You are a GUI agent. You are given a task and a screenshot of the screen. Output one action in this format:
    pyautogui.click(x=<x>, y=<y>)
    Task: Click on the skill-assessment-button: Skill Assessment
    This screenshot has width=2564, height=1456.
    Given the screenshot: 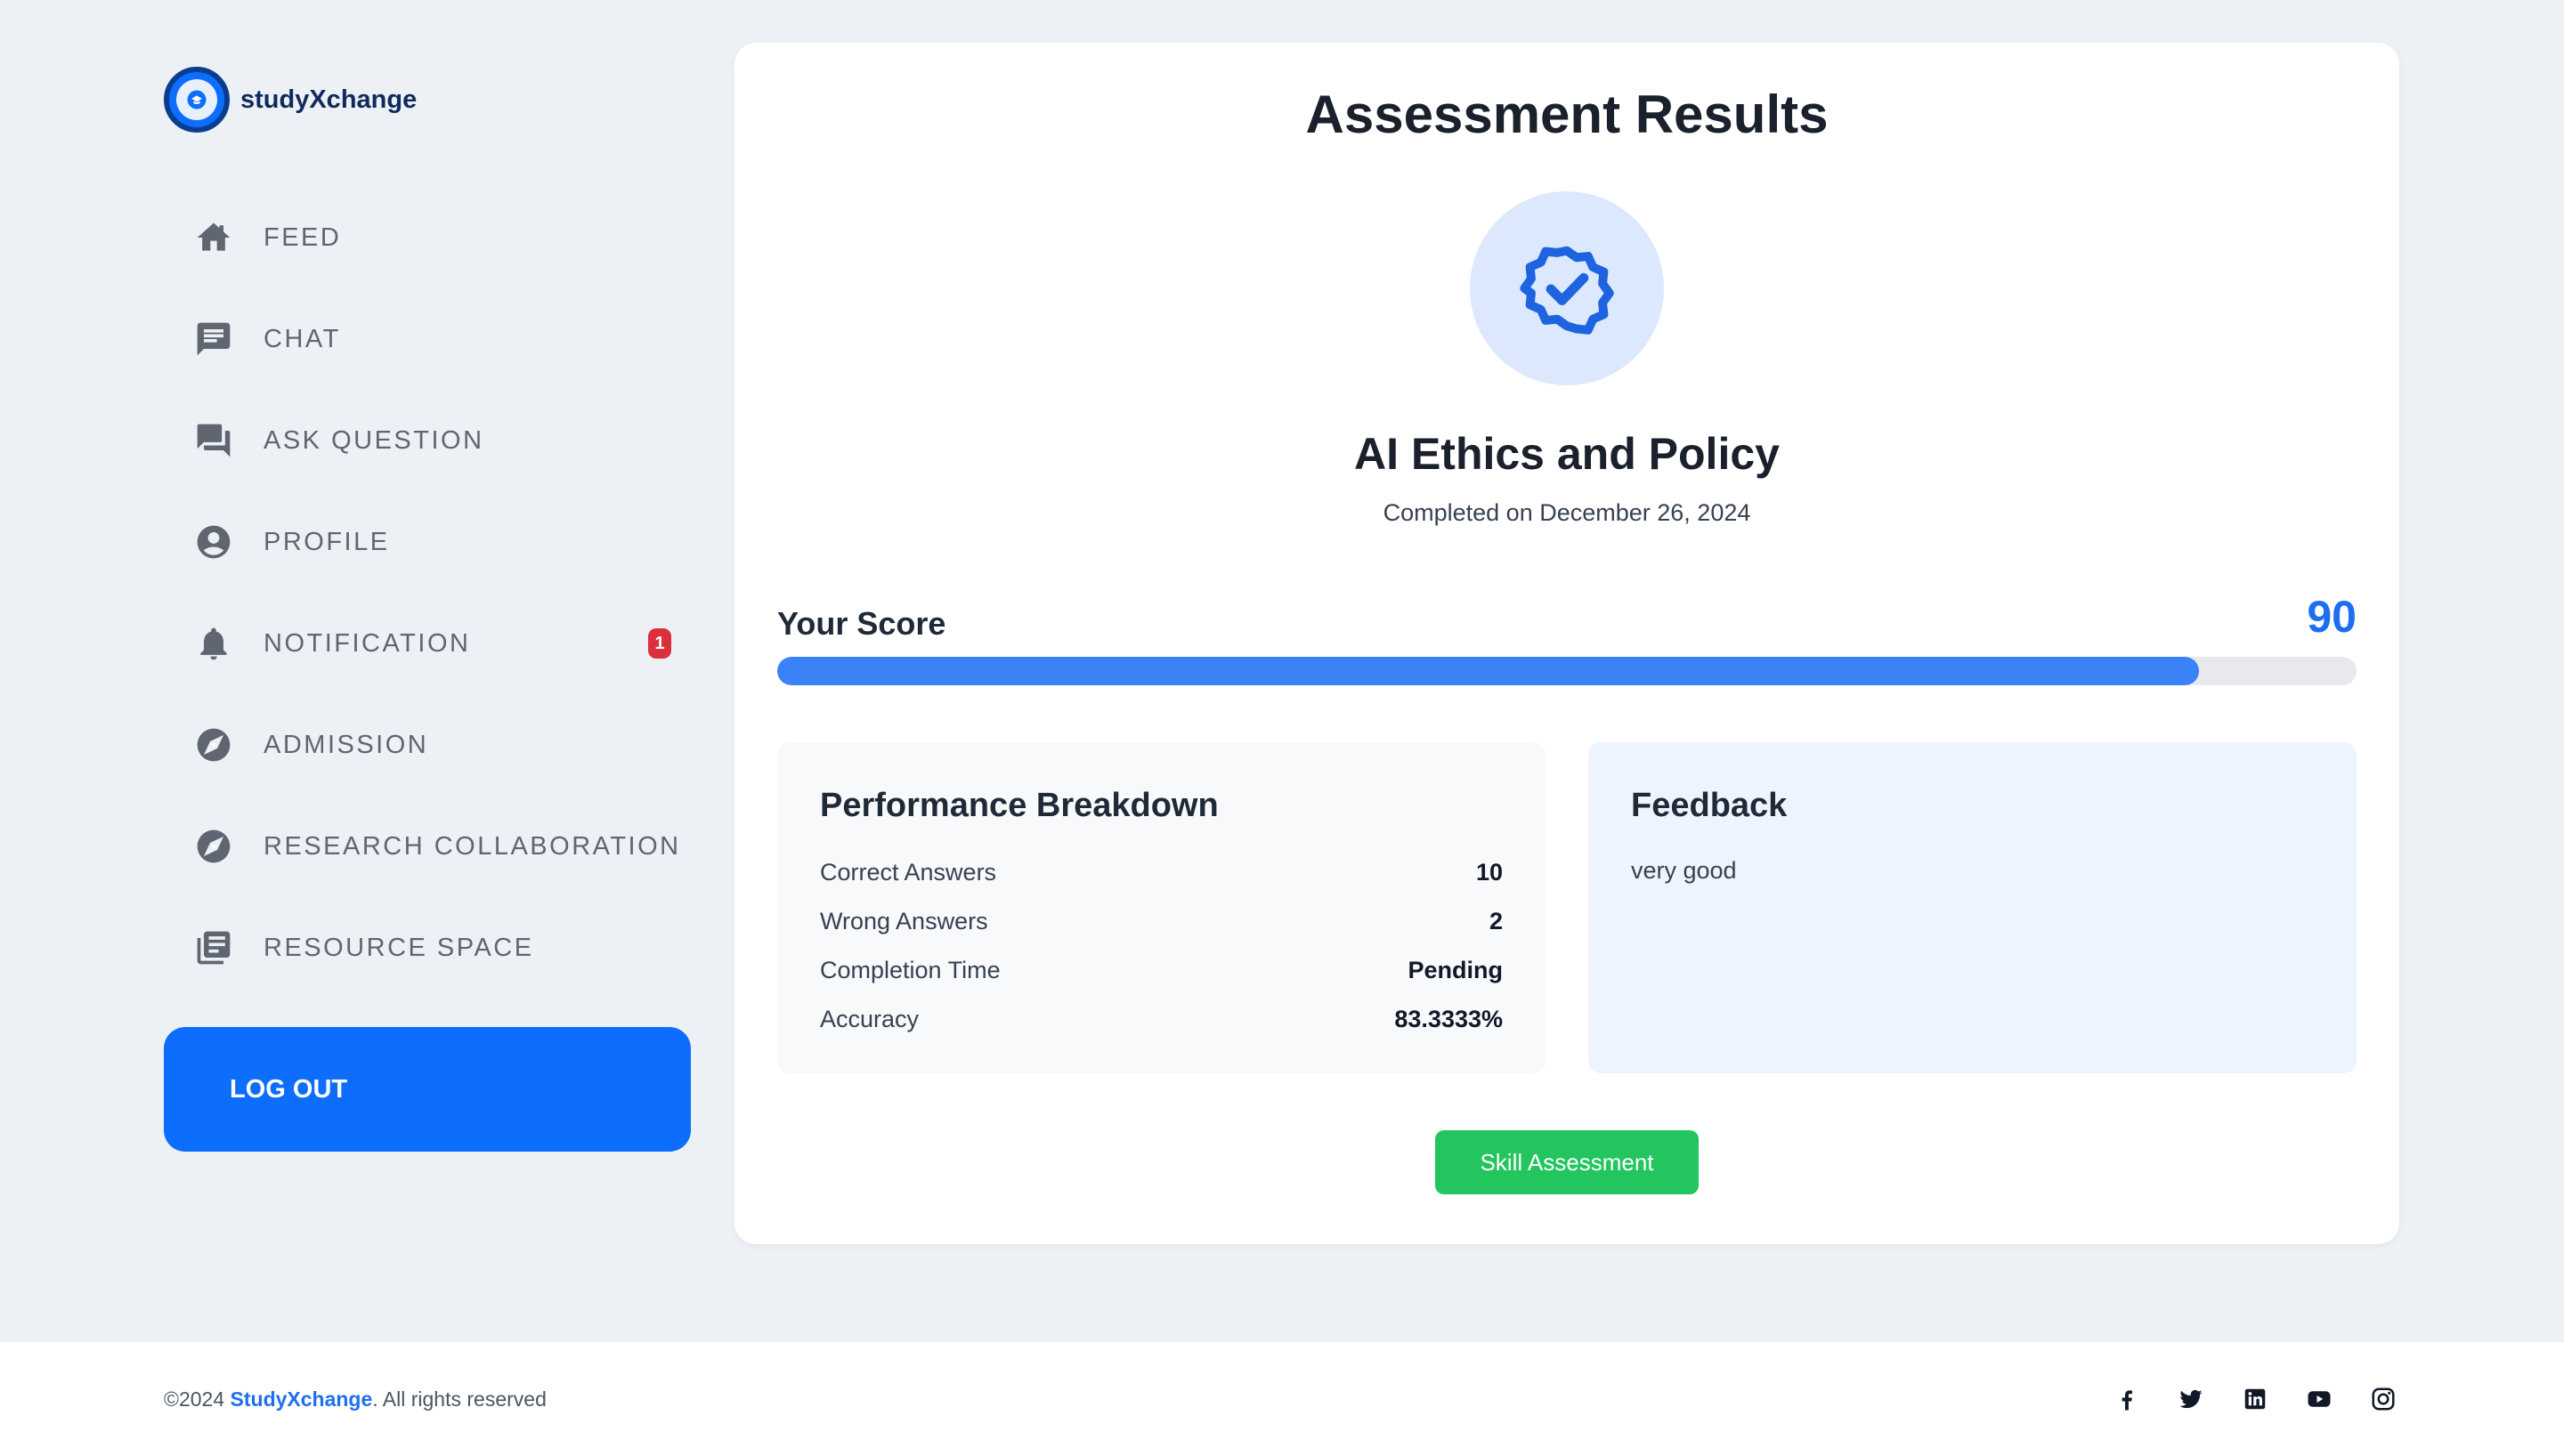 What is the action you would take?
    pyautogui.click(x=1567, y=1162)
    